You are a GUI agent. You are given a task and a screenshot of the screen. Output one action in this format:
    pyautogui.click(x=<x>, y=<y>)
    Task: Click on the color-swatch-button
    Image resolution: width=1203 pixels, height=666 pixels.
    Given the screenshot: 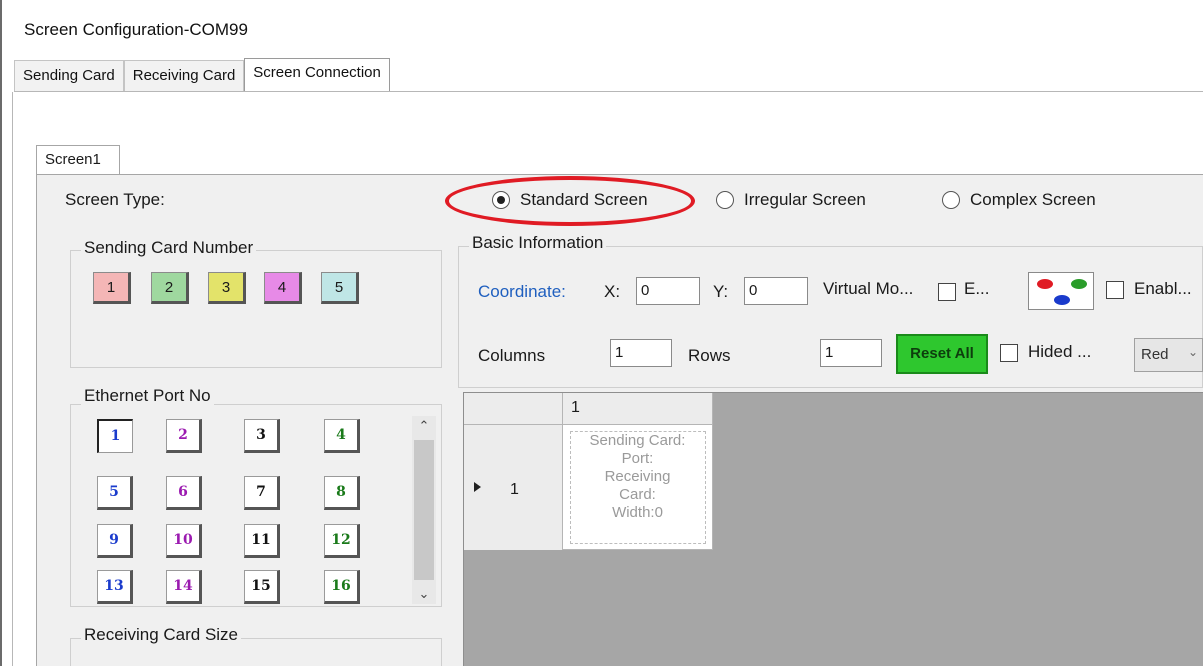 What is the action you would take?
    pyautogui.click(x=1061, y=291)
    